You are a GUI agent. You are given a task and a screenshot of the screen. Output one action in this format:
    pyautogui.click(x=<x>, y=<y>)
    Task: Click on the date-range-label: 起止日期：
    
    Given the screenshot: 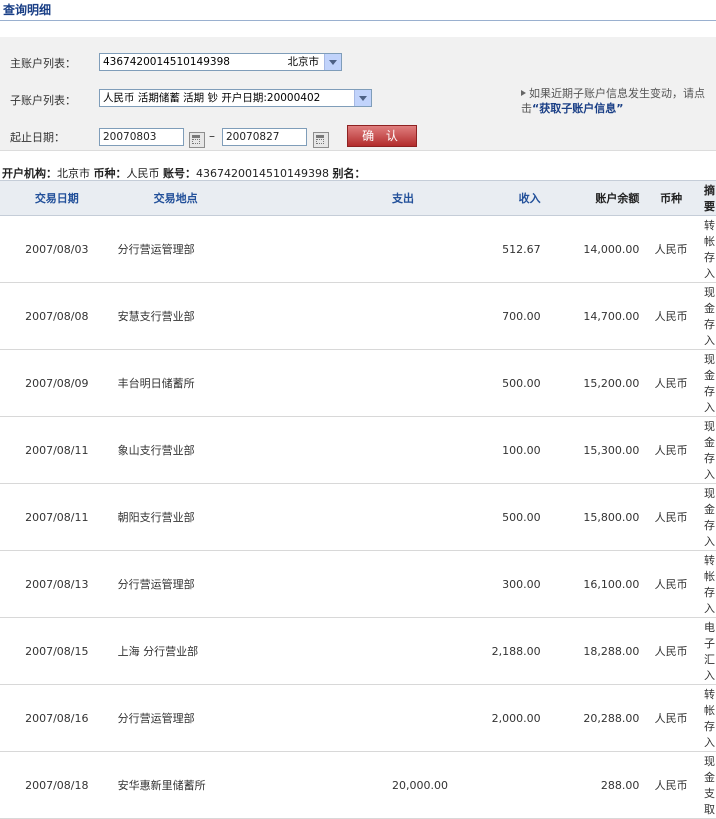 What is the action you would take?
    pyautogui.click(x=37, y=137)
    